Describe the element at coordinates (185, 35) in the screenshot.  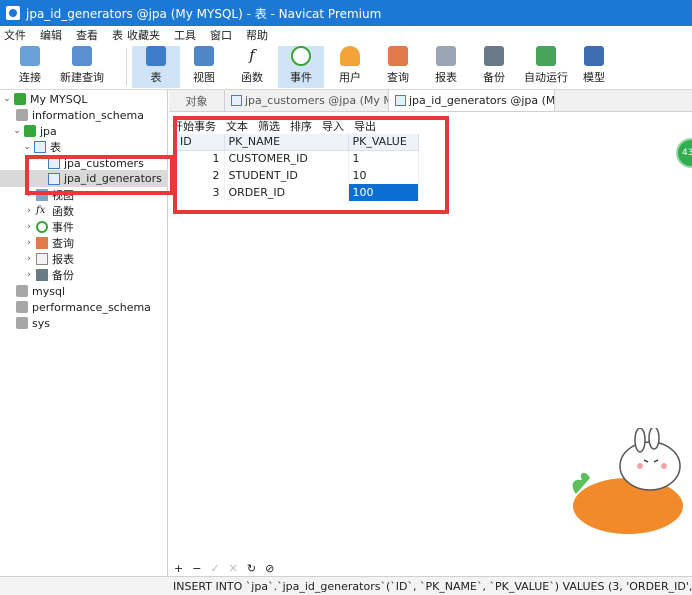
I see `menu-tools: 工具` at that location.